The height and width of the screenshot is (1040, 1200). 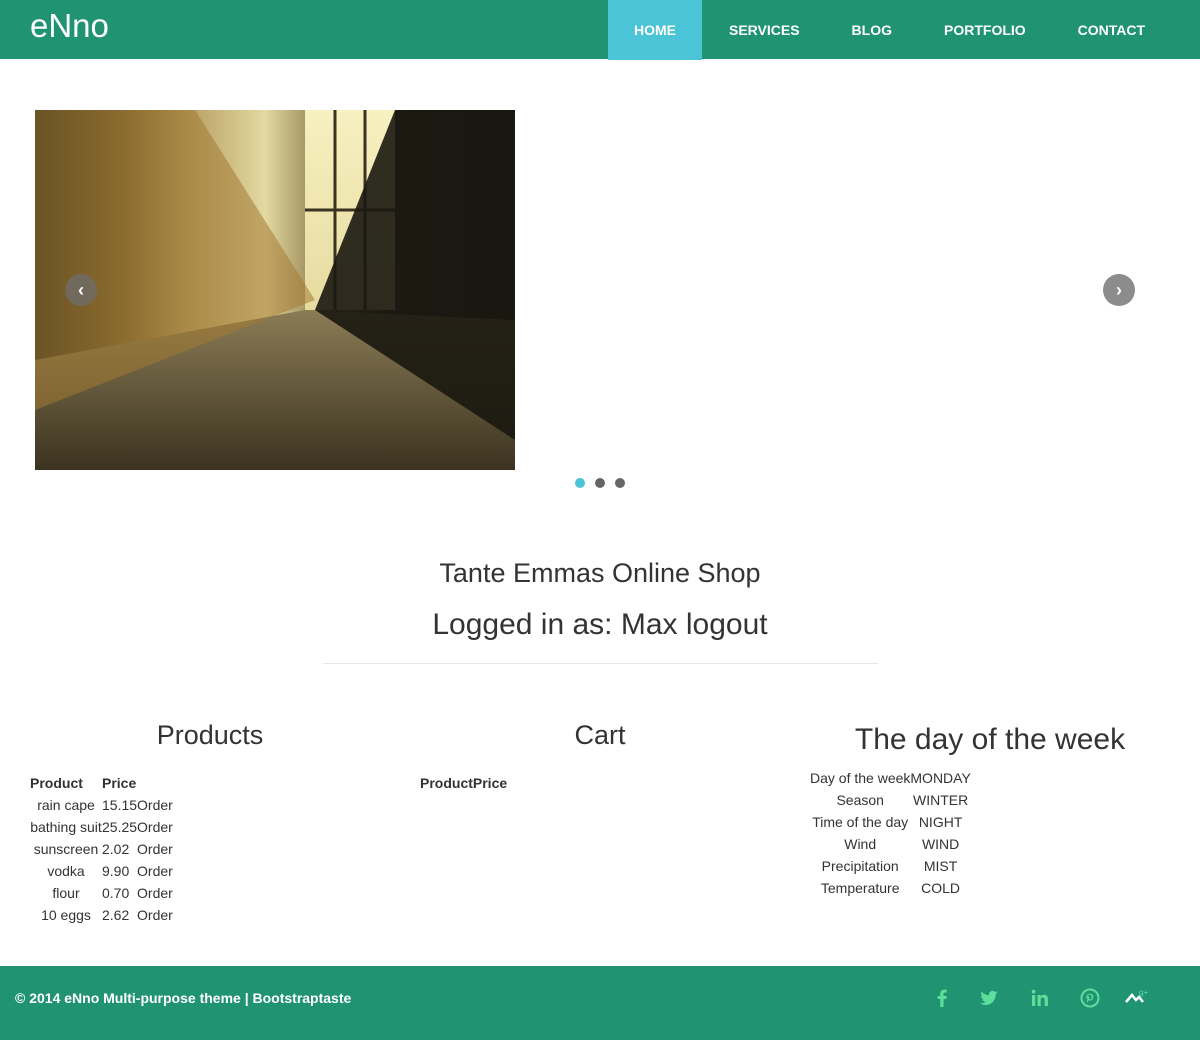 I want to click on week-label: Season, so click(x=860, y=800).